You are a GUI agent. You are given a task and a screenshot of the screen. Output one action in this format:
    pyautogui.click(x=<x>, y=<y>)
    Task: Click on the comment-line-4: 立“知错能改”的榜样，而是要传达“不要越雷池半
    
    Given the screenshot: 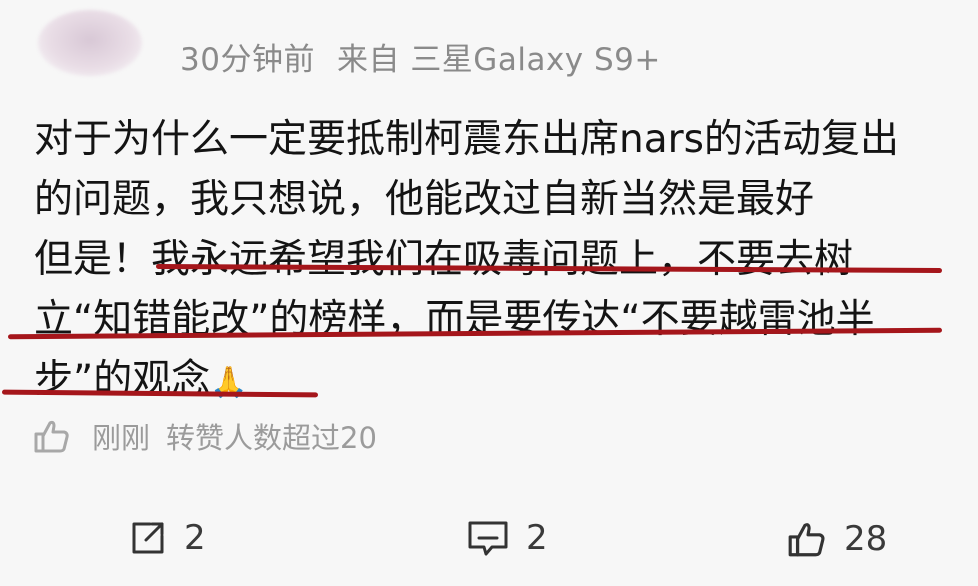 What is the action you would take?
    pyautogui.click(x=454, y=319)
    